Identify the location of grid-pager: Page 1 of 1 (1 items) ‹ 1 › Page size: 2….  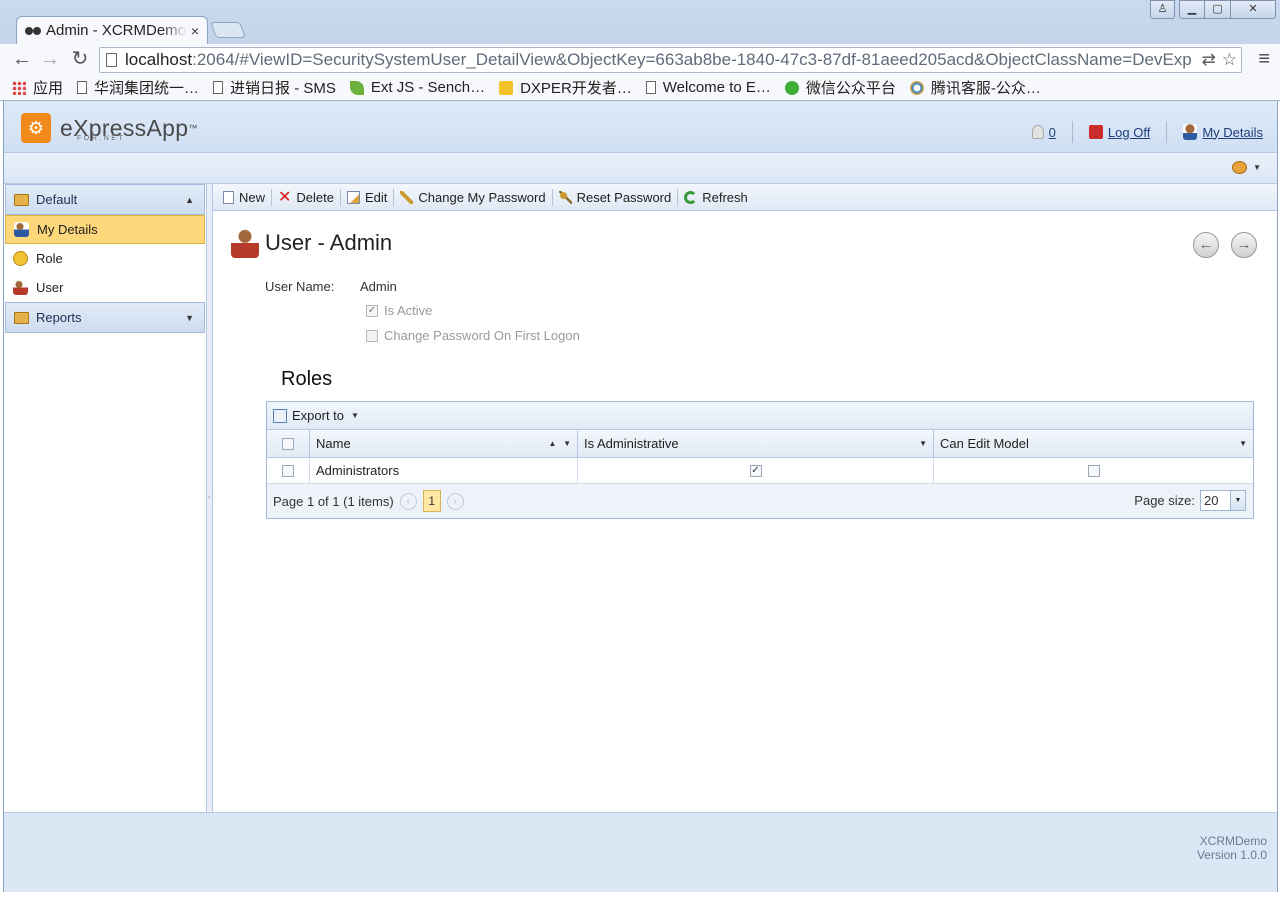
(760, 501).